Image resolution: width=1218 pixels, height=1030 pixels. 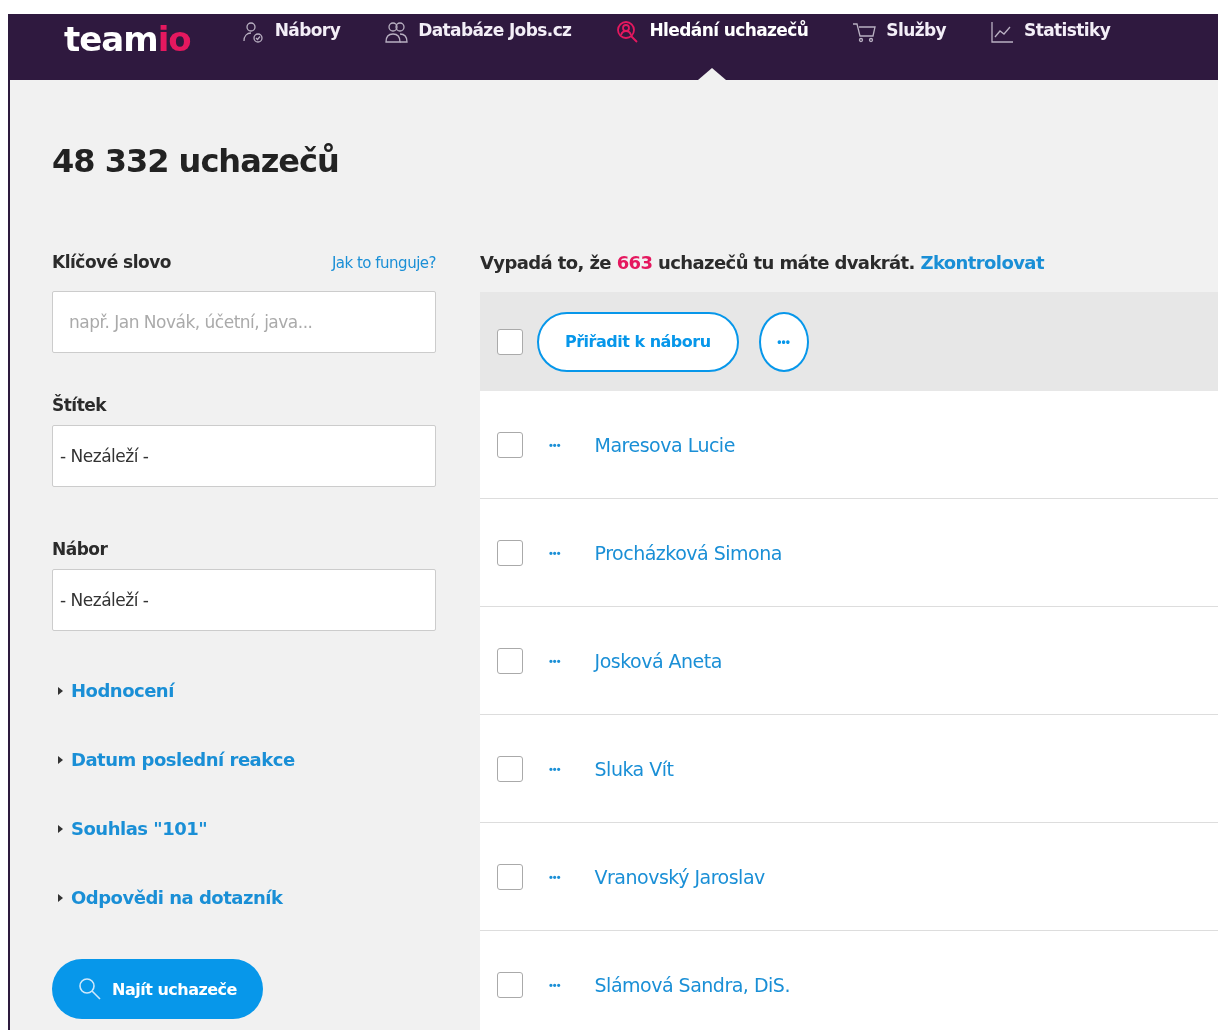 I want to click on candidate-name-link: Maresova Lucie, so click(x=664, y=444).